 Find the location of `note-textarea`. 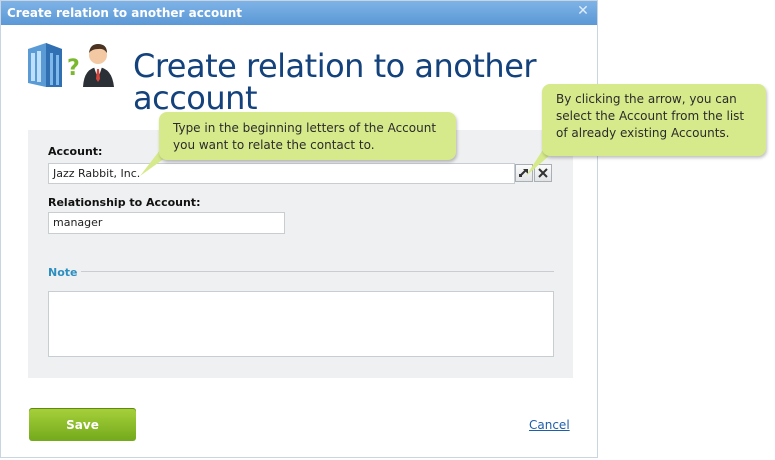

note-textarea is located at coordinates (301, 324).